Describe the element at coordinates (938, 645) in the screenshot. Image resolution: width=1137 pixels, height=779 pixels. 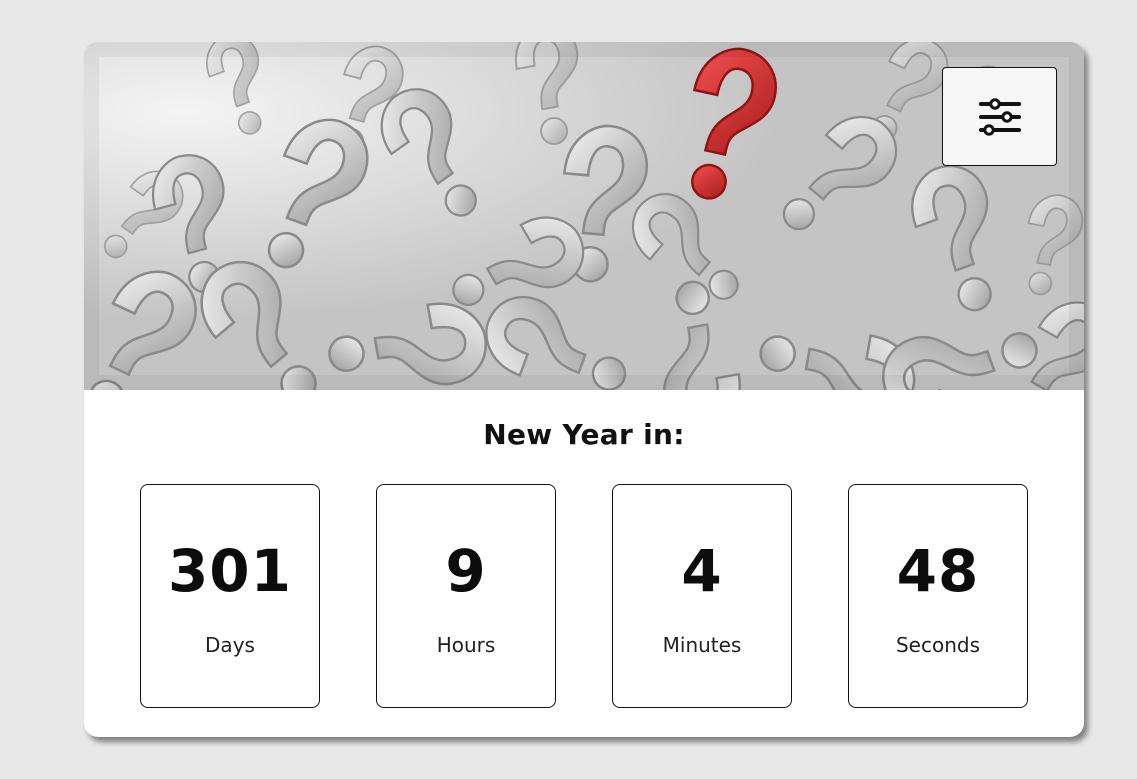
I see `seconds-label: Seconds` at that location.